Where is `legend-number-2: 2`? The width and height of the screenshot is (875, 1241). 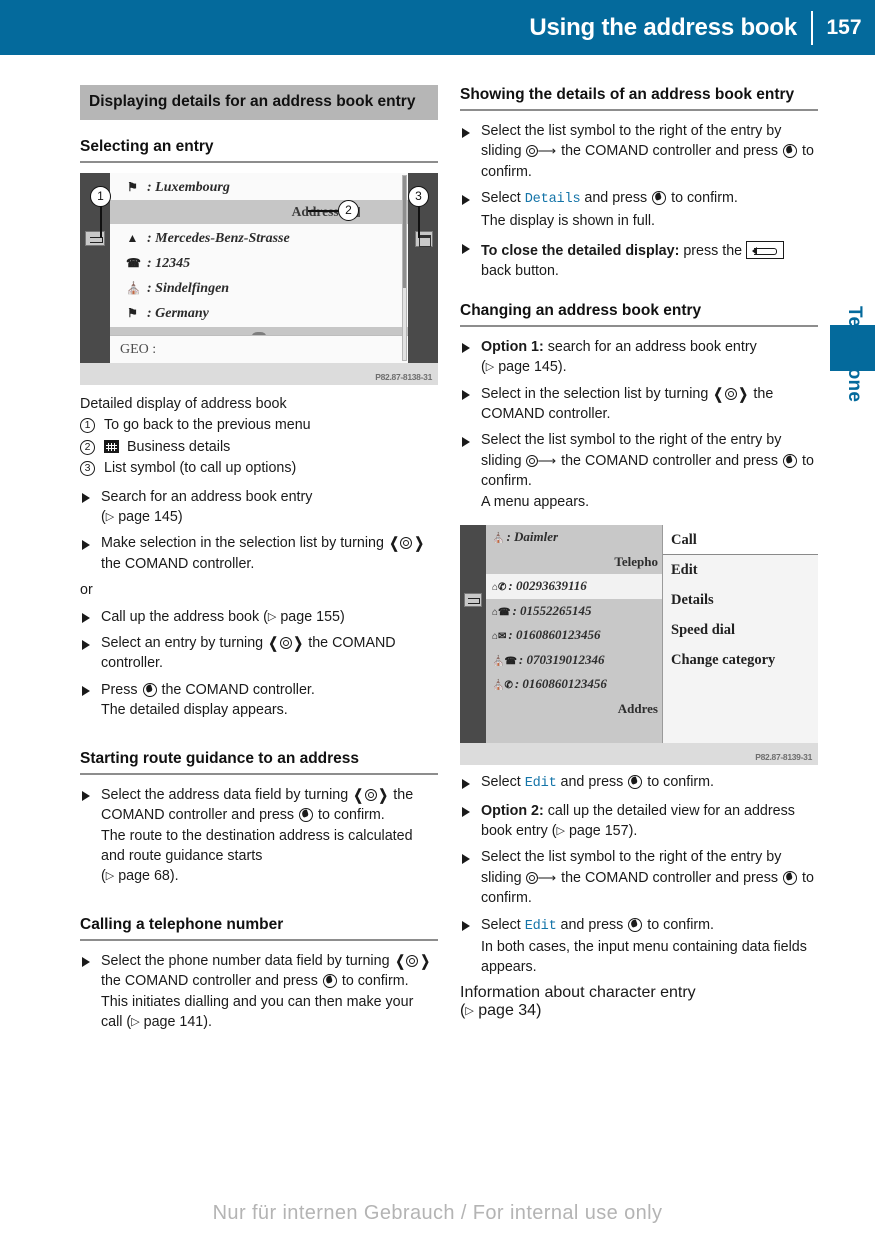 legend-number-2: 2 is located at coordinates (87, 447).